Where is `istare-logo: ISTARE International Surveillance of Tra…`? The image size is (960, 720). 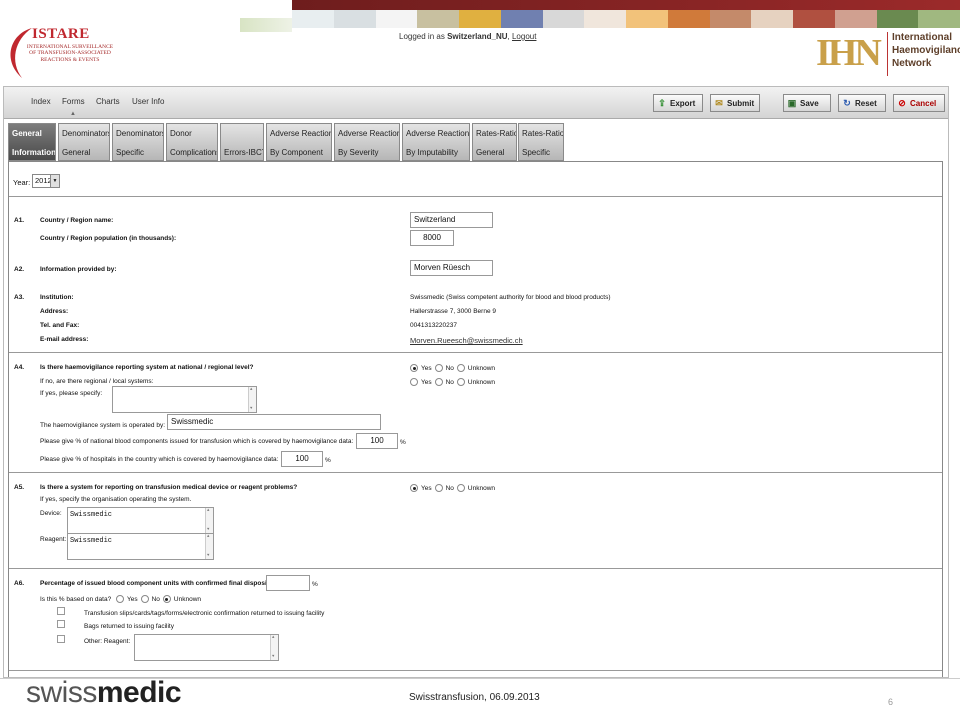
istare-logo: ISTARE International Surveillance of Tra… is located at coordinates (58, 52).